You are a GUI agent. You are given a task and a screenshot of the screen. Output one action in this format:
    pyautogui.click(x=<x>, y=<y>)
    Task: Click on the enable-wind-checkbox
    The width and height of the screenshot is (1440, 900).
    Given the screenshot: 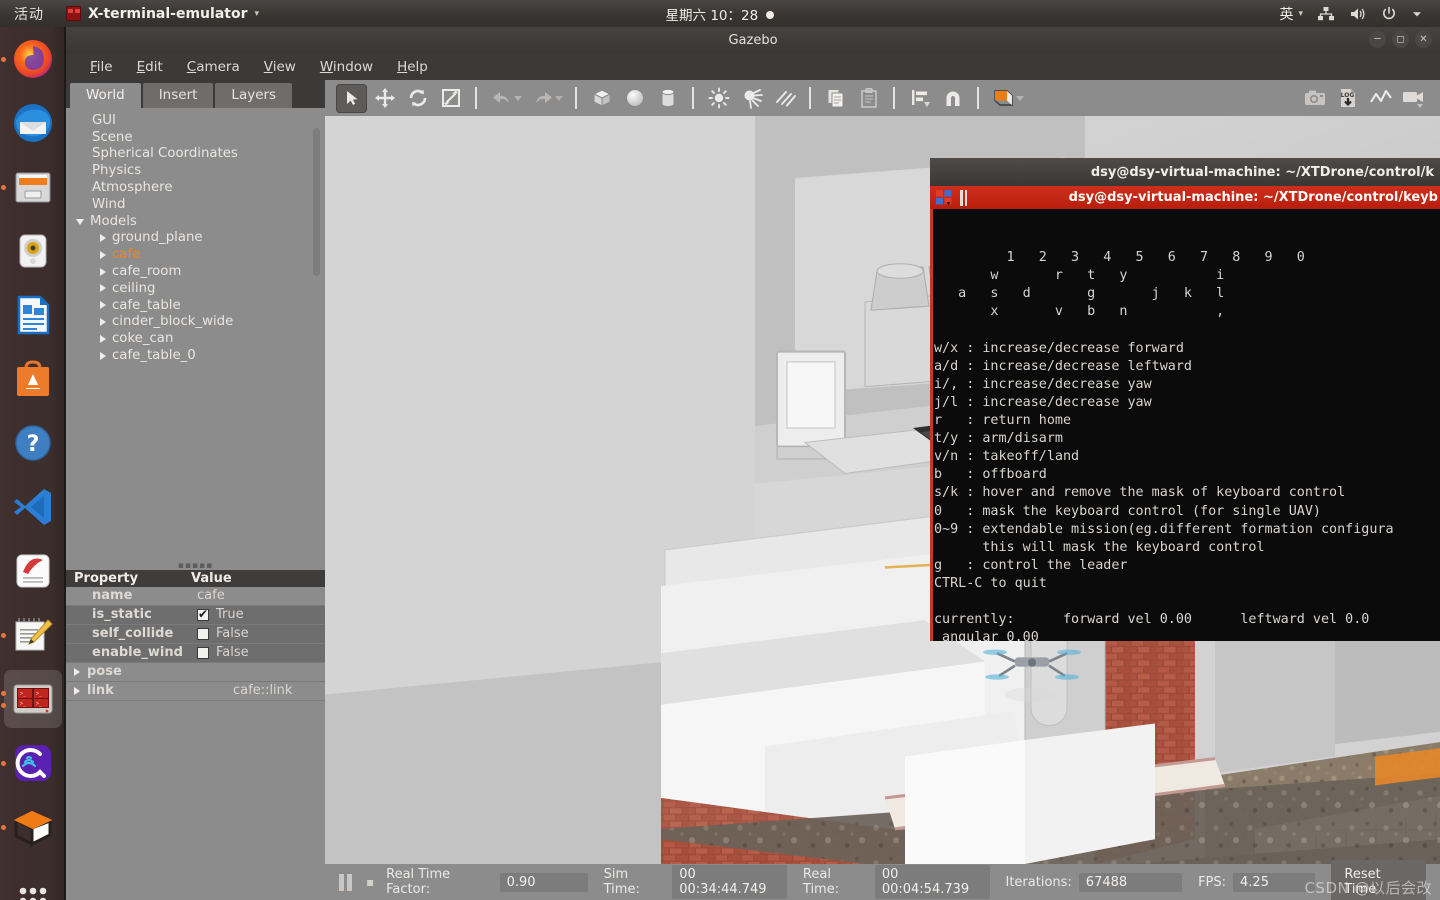 What is the action you would take?
    pyautogui.click(x=203, y=652)
    